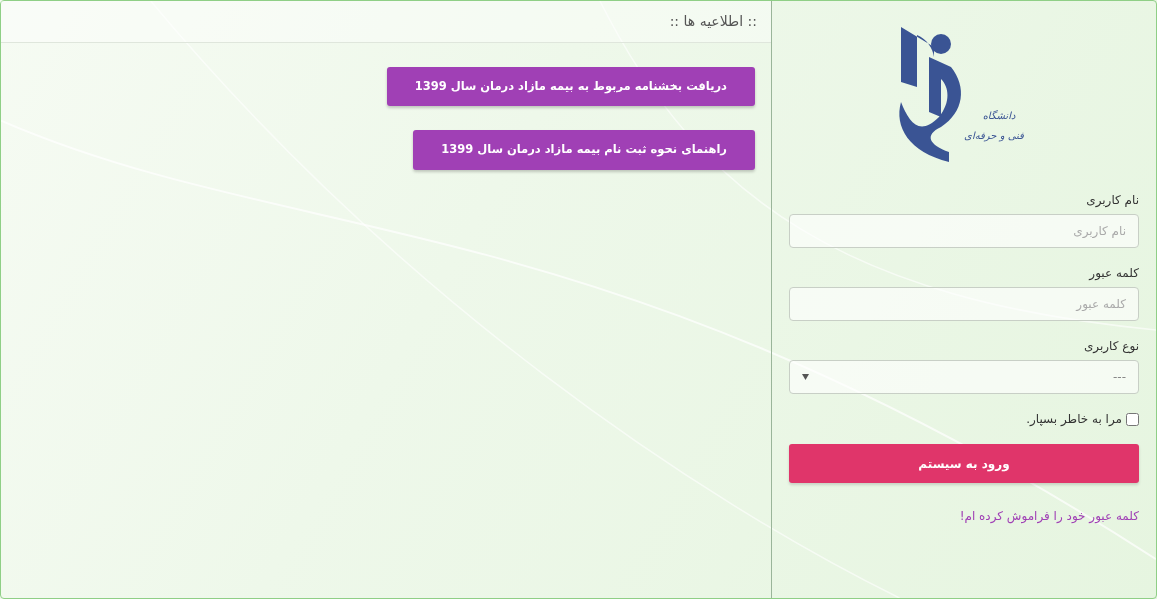 The image size is (1157, 599). I want to click on logo-caption: دانشگاه, so click(999, 115).